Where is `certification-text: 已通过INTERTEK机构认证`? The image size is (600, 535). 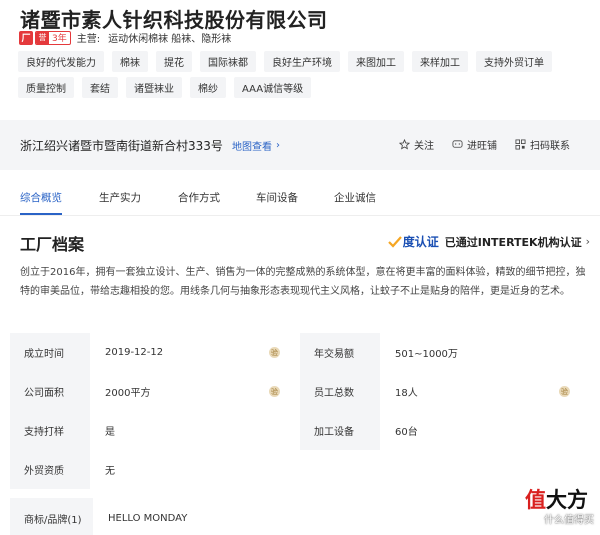
certification-text: 已通过INTERTEK机构认证 is located at coordinates (513, 242).